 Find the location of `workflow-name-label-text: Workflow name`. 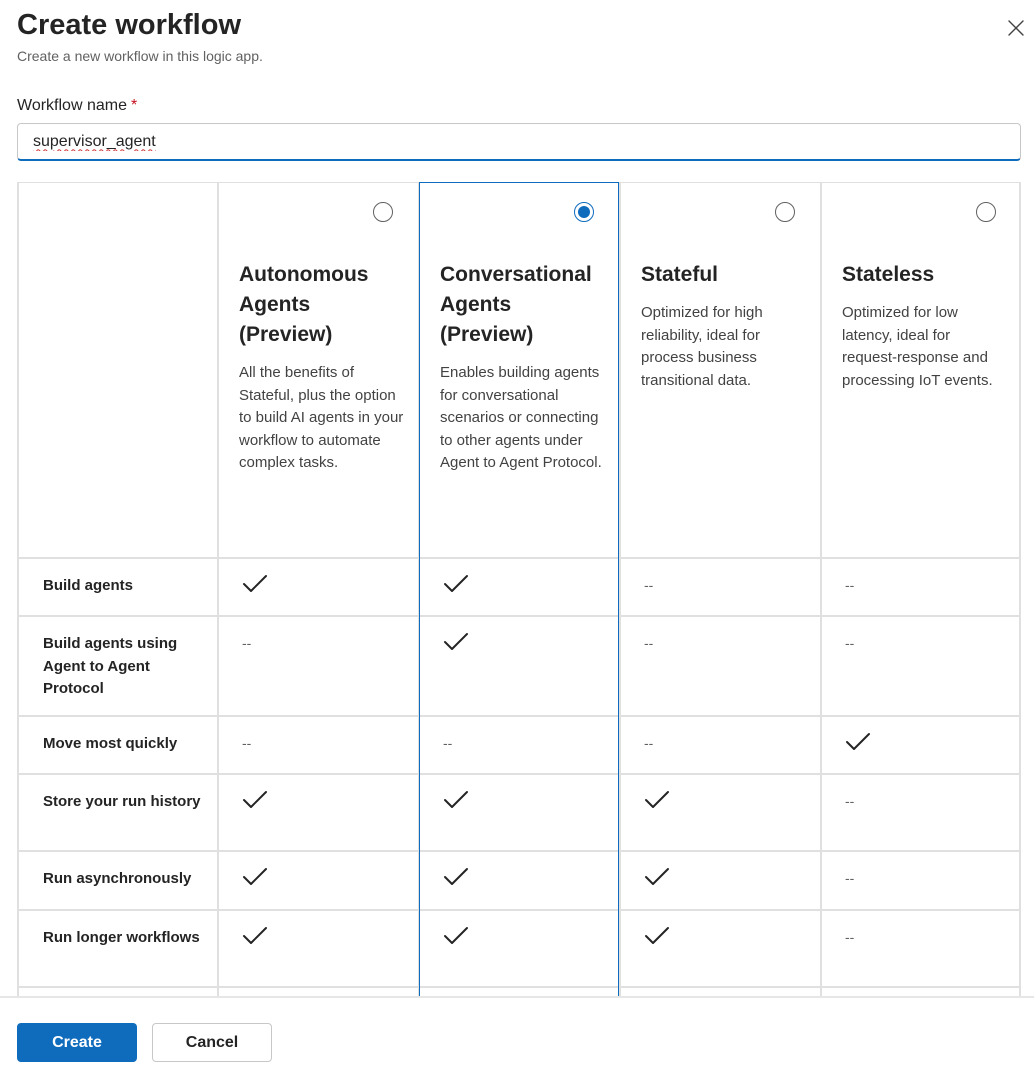

workflow-name-label-text: Workflow name is located at coordinates (72, 105).